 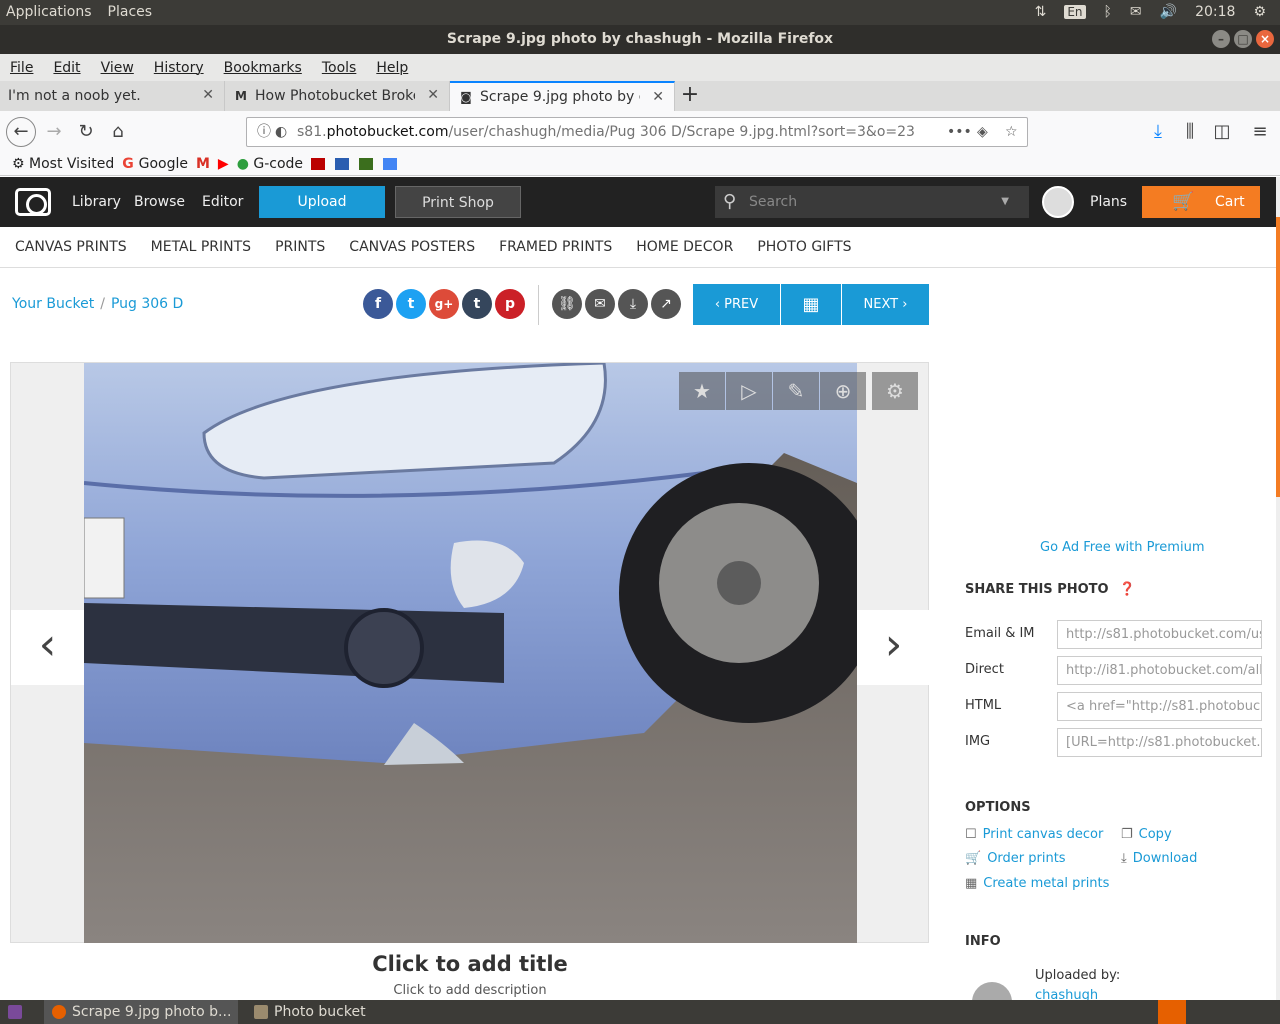 What do you see at coordinates (71, 247) in the screenshot?
I see `nav-canvas-prints: CANVAS PRINTS` at bounding box center [71, 247].